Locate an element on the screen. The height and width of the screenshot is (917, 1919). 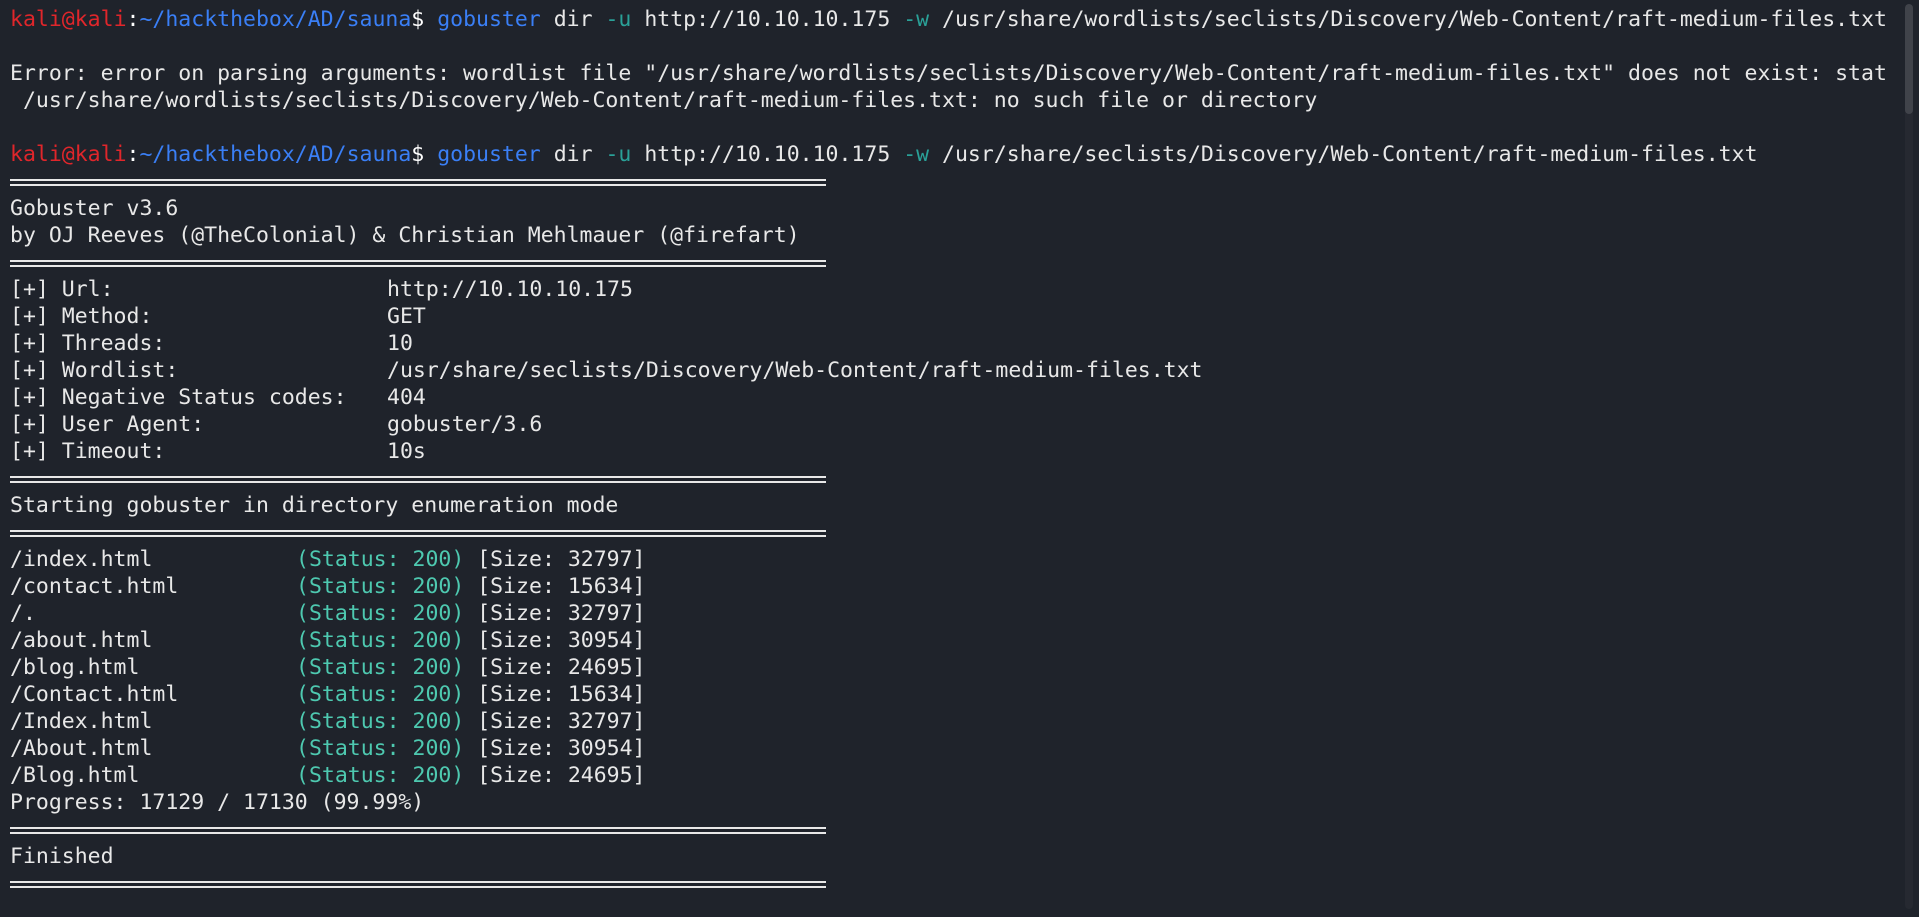
config-value: 10s is located at coordinates (406, 451).